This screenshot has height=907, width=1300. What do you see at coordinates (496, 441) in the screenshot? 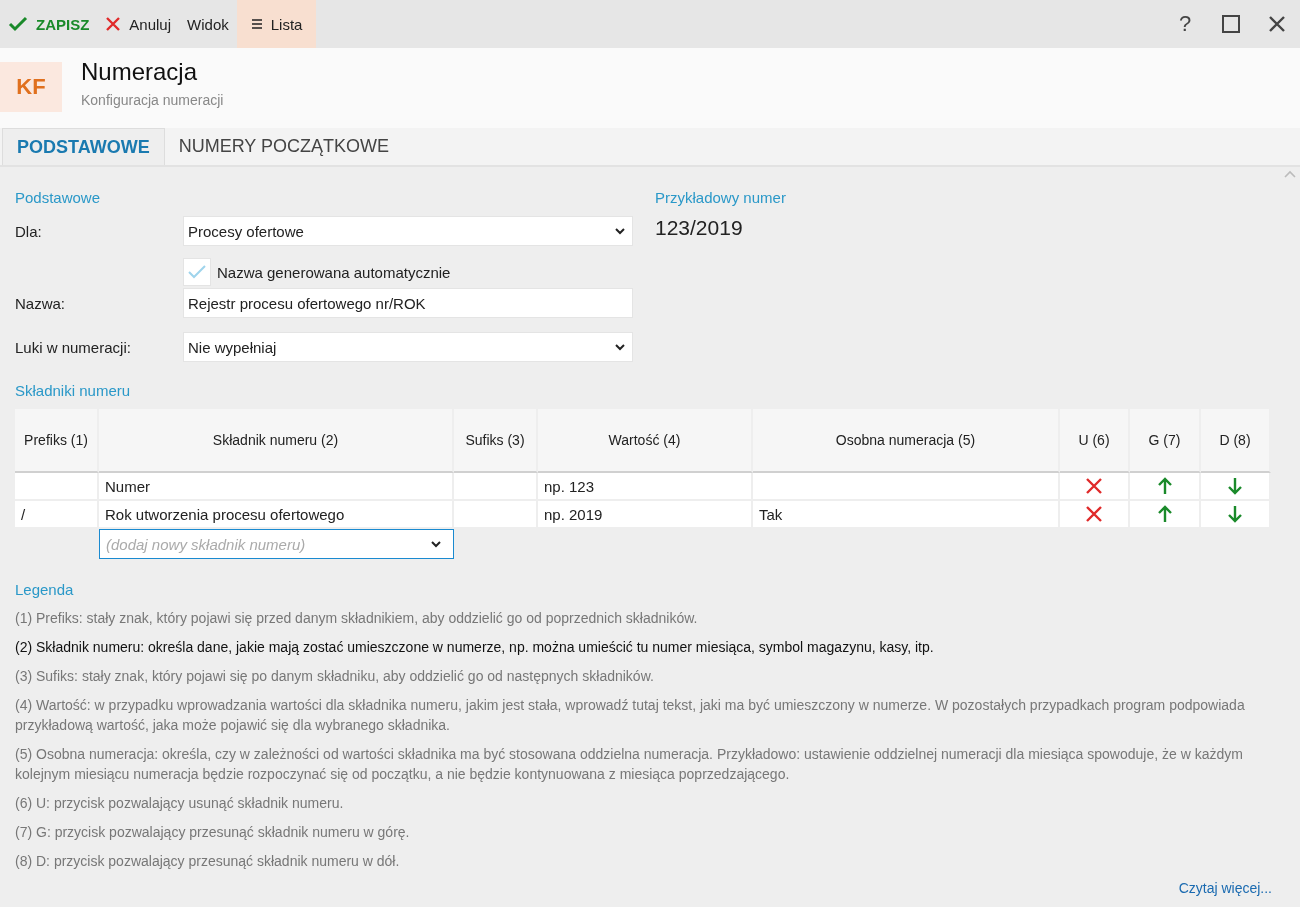
I see `column-header: Sufiks (3)` at bounding box center [496, 441].